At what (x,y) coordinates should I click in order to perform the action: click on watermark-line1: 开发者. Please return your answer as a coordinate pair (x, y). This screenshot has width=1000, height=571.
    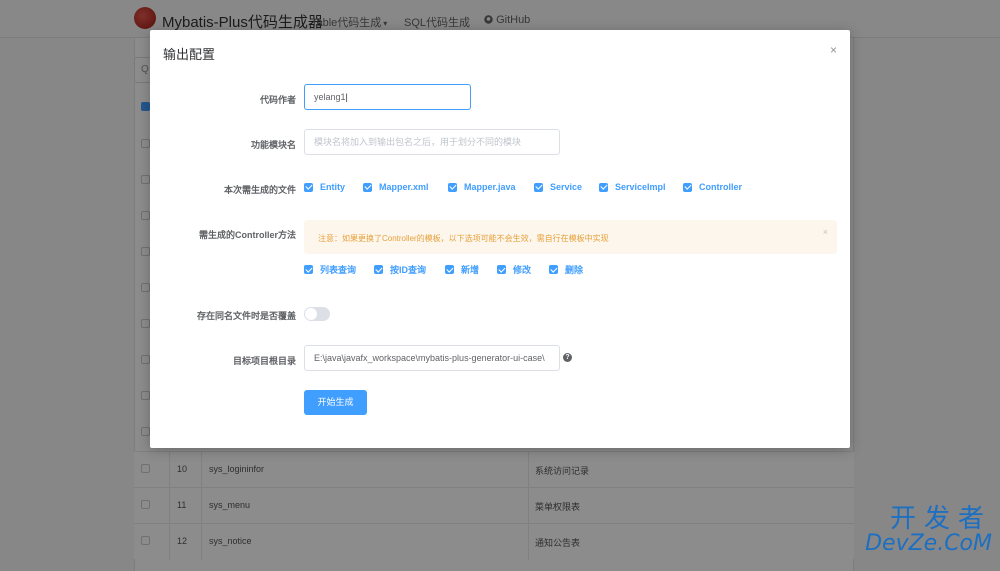
    Looking at the image, I should click on (917, 519).